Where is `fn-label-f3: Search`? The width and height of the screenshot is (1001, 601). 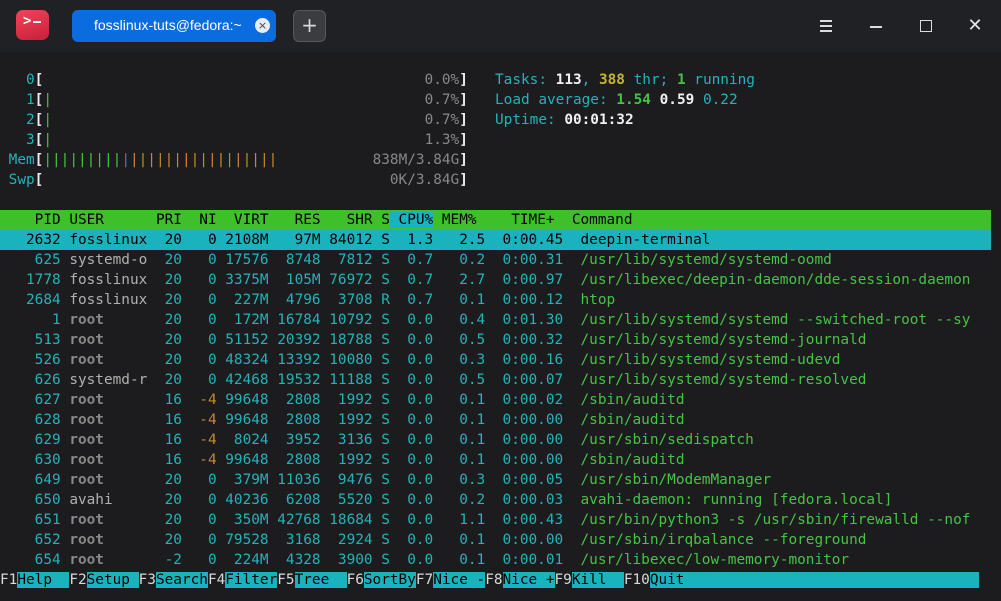
fn-label-f3: Search is located at coordinates (181, 580).